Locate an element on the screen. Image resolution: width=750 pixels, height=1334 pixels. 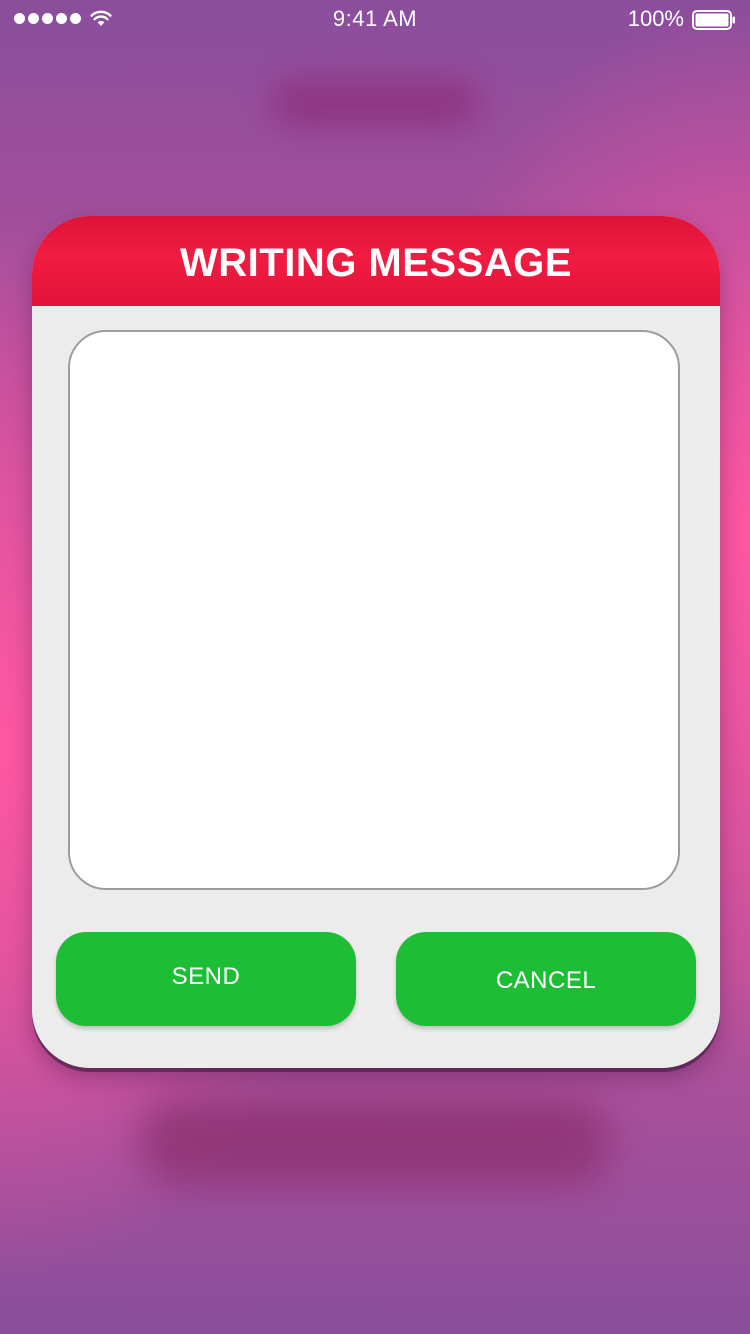
battery-icon is located at coordinates (713, 20).